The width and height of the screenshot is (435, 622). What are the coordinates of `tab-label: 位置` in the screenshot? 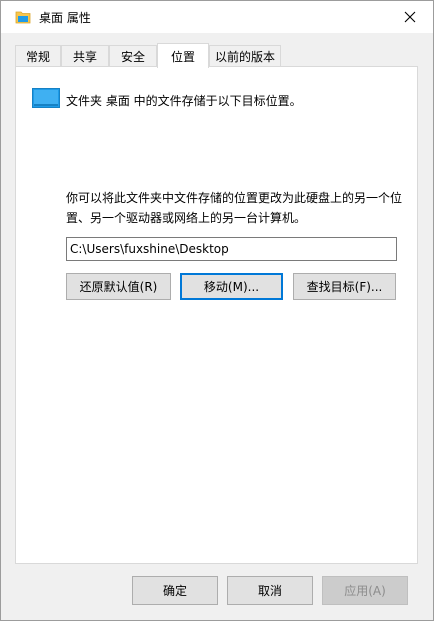 It's located at (182, 56).